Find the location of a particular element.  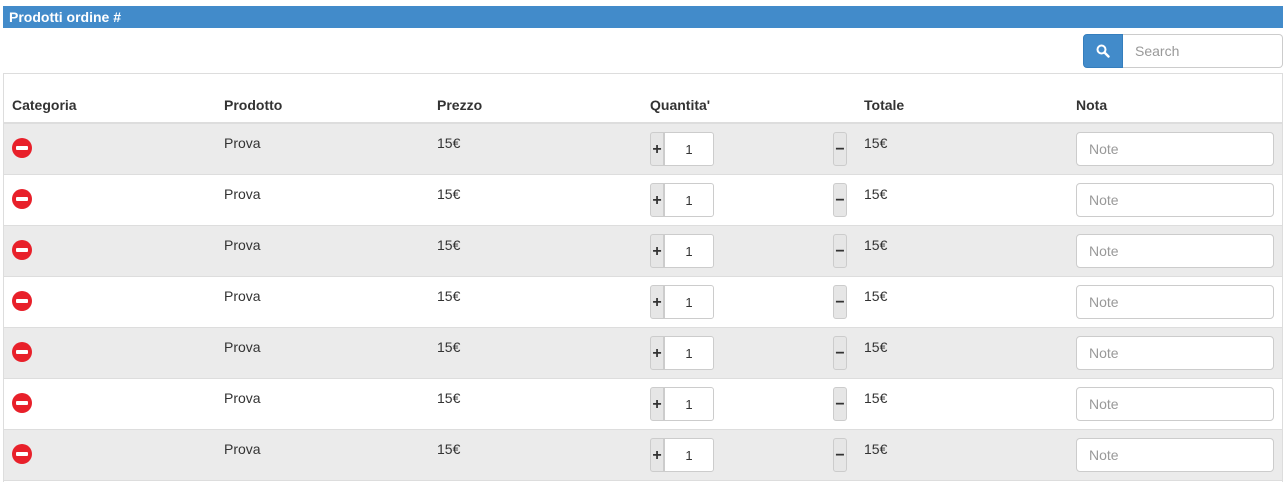

column-header-totale: Totale is located at coordinates (884, 105).